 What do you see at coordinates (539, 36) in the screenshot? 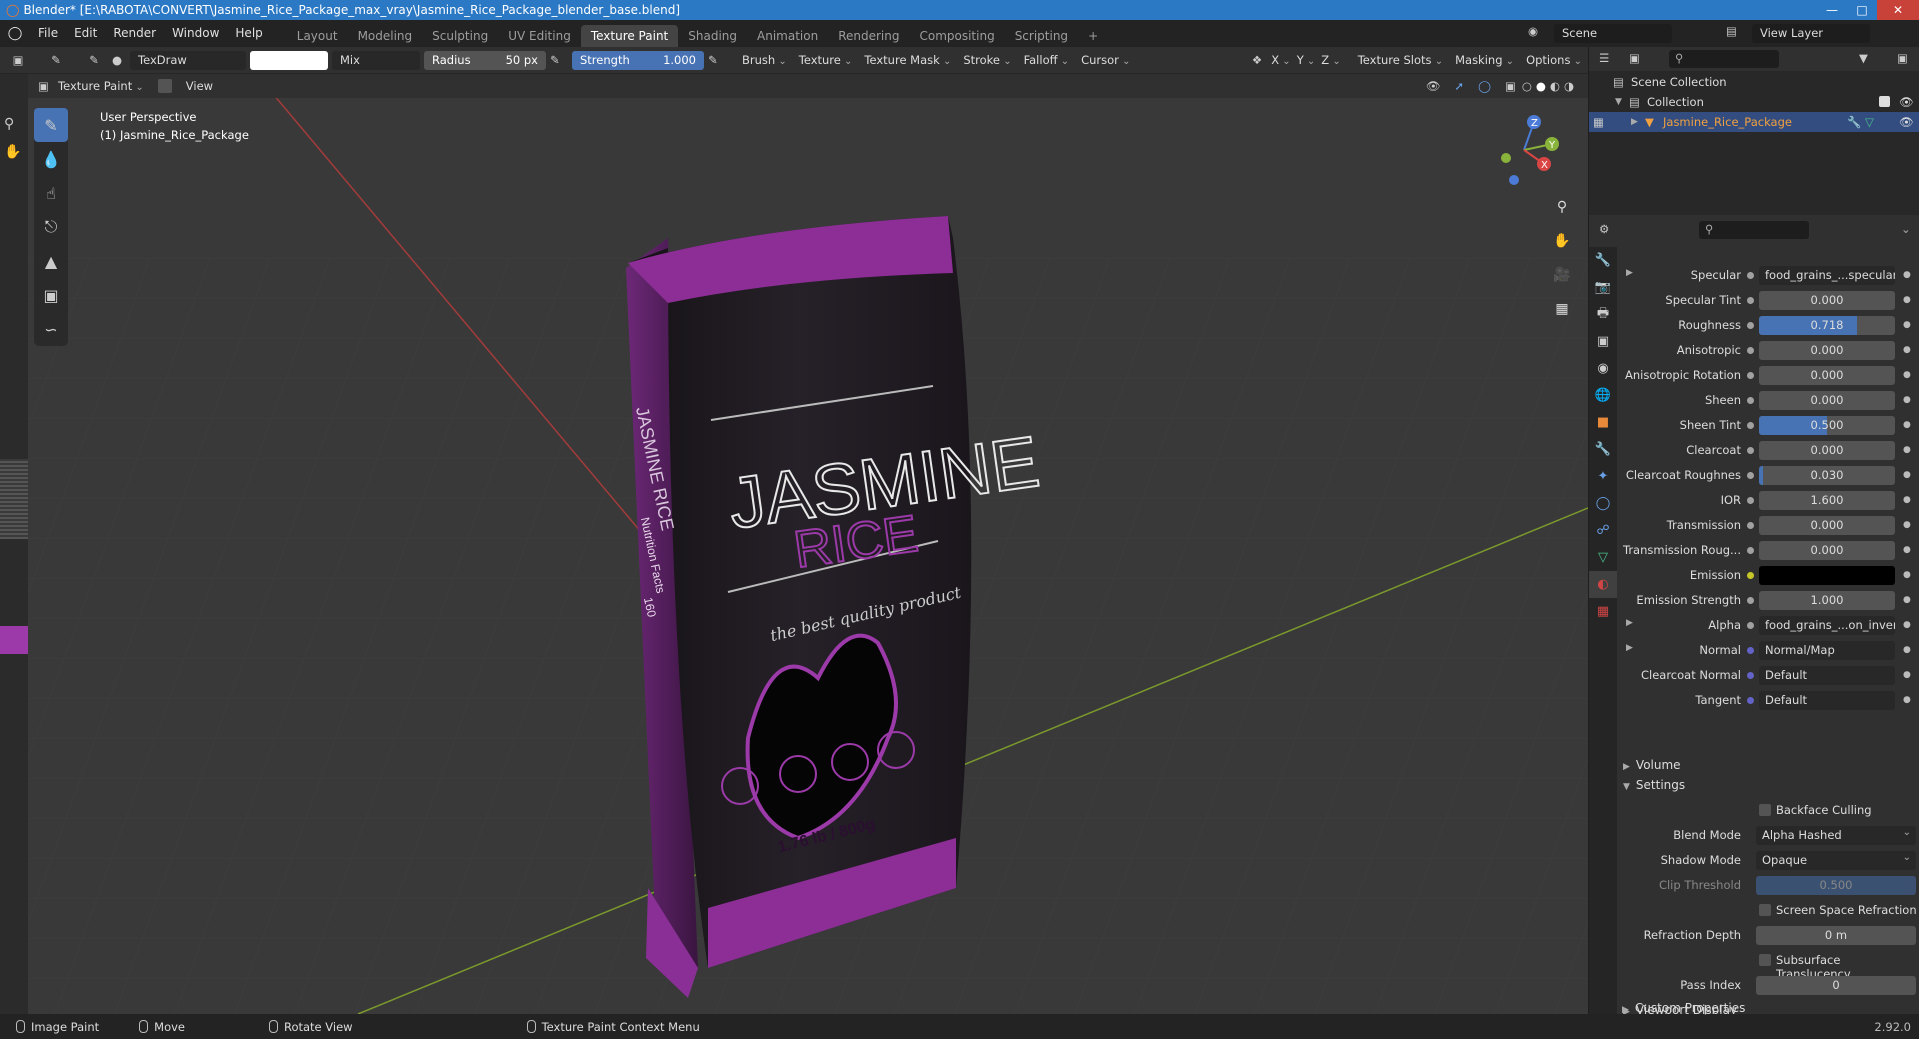
I see `tab-uv-editing: UV Editing` at bounding box center [539, 36].